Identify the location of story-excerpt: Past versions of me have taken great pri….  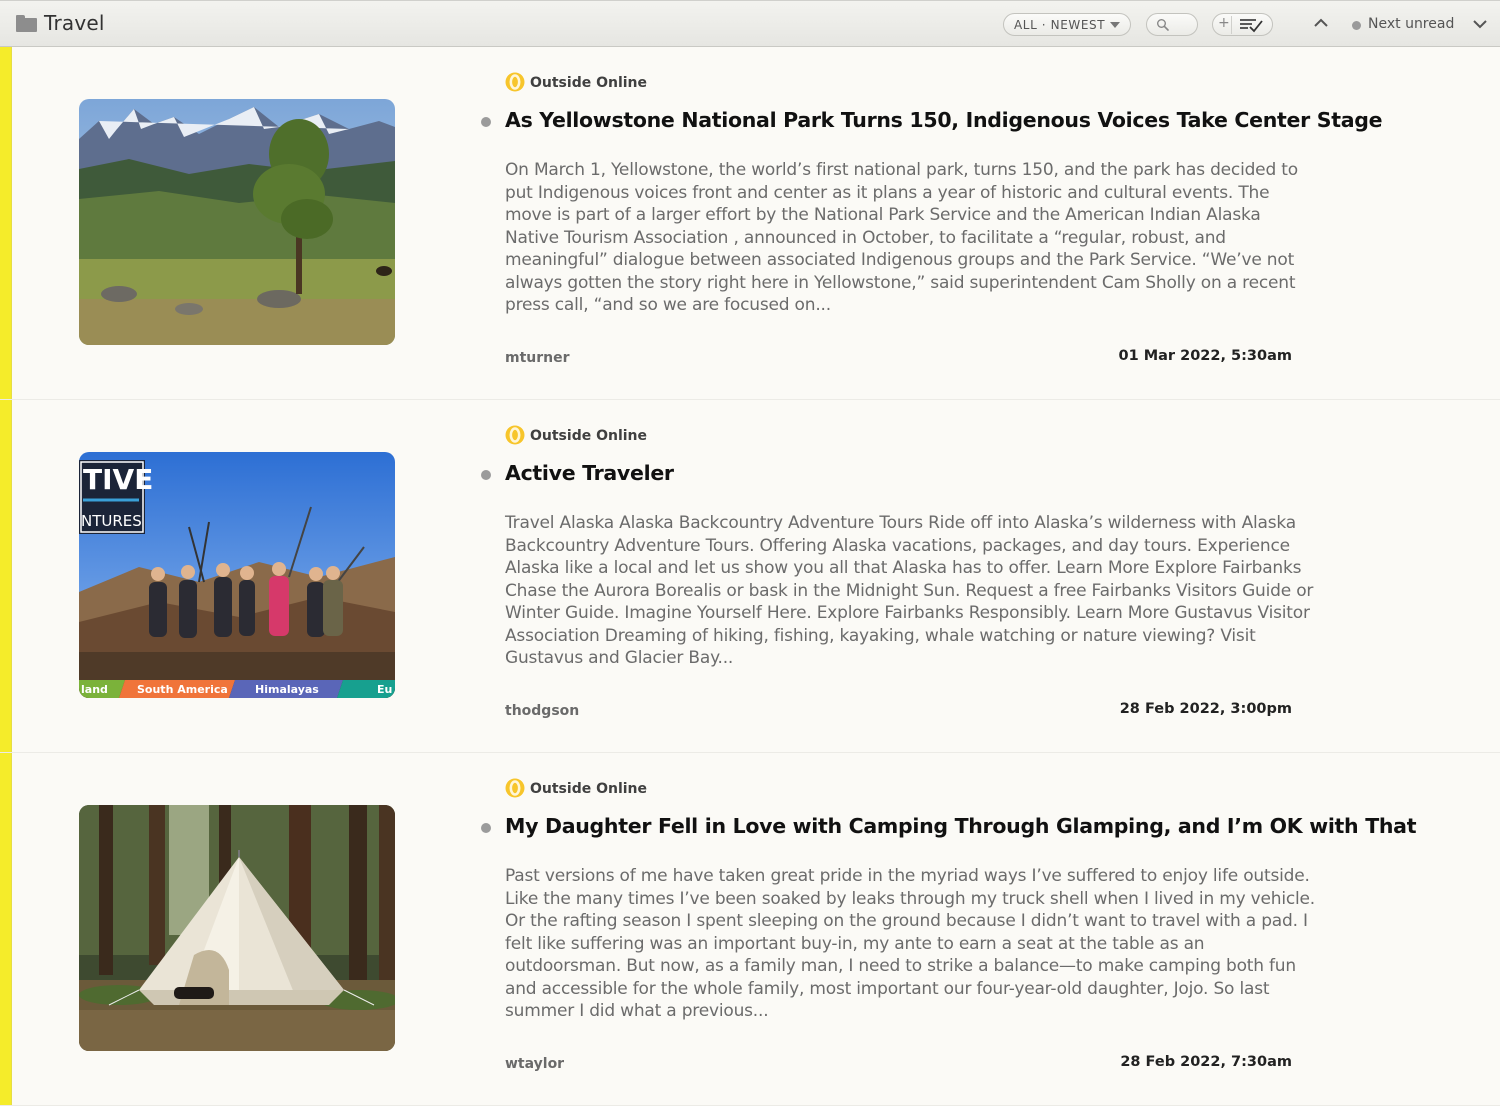
(910, 943).